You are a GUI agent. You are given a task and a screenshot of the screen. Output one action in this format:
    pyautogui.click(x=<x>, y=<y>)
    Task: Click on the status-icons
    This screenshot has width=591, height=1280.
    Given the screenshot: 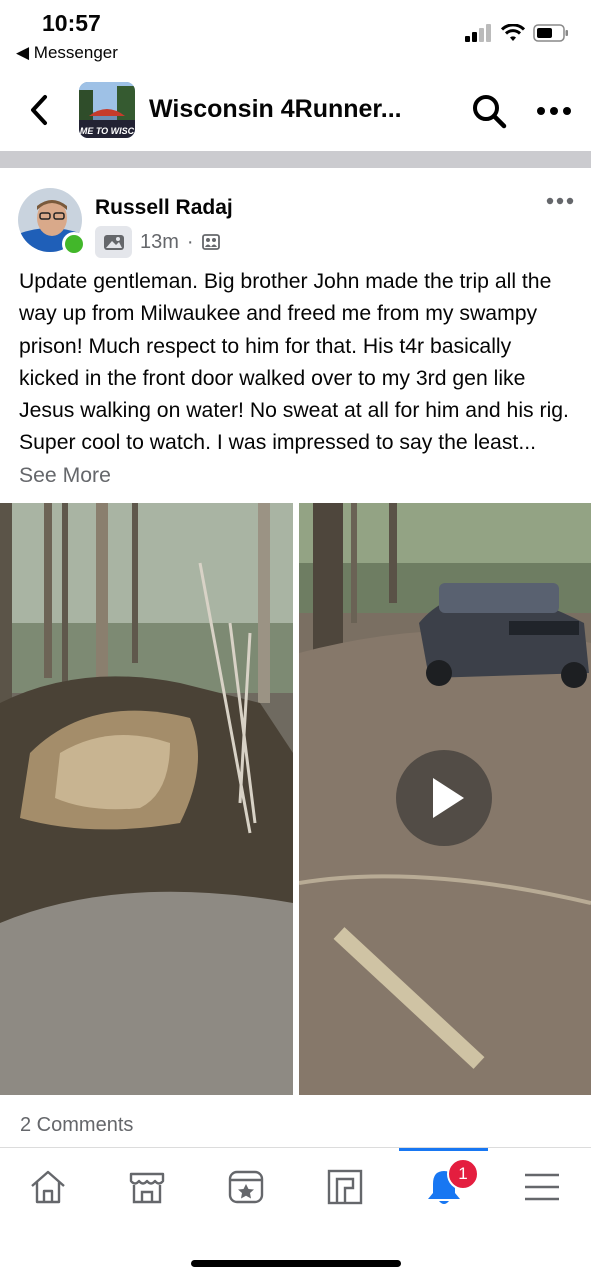 What is the action you would take?
    pyautogui.click(x=517, y=33)
    